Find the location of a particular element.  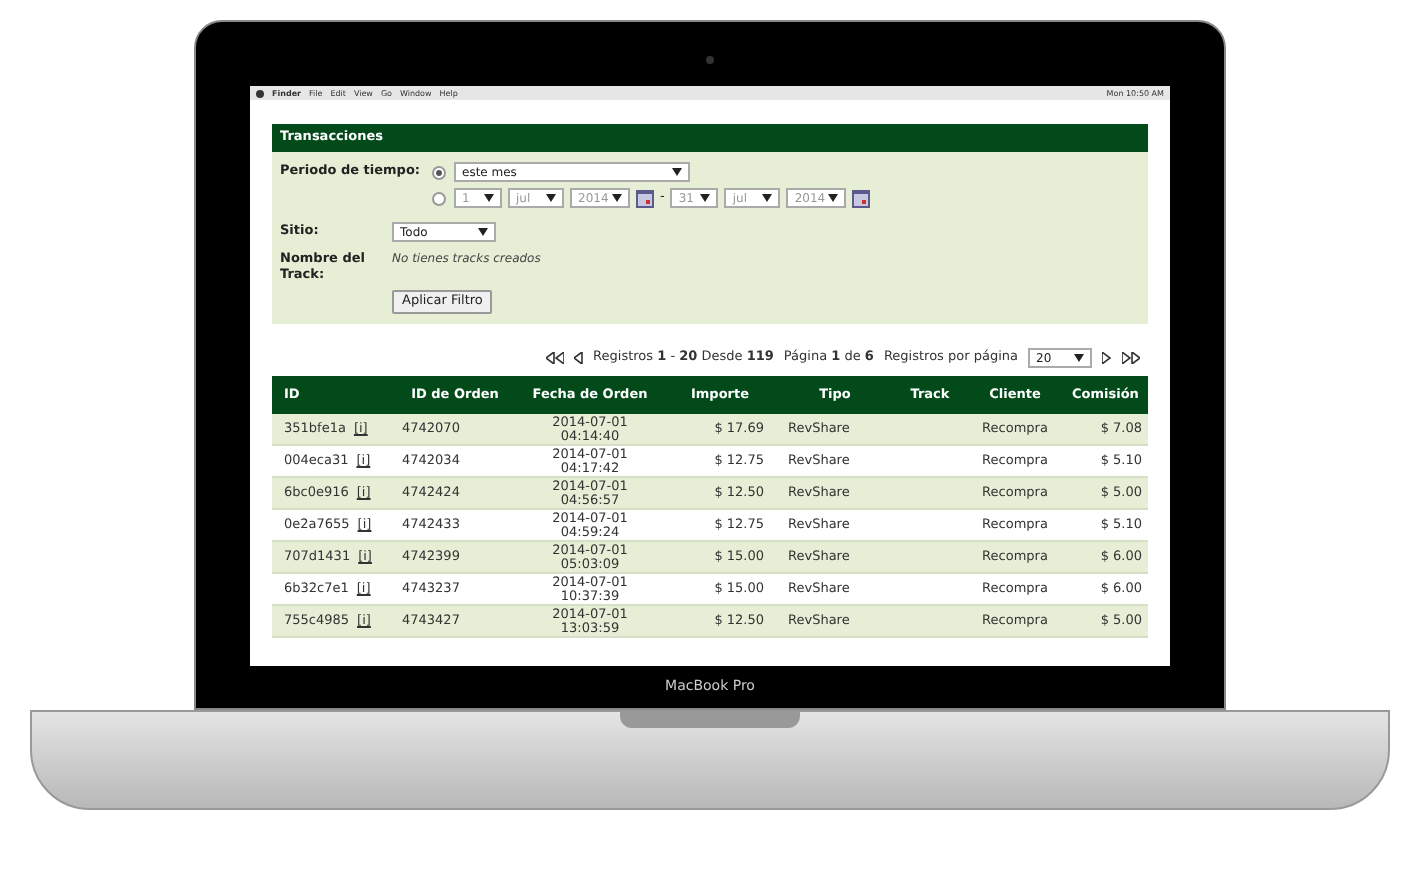

double-left-arrow-icon is located at coordinates (554, 358).